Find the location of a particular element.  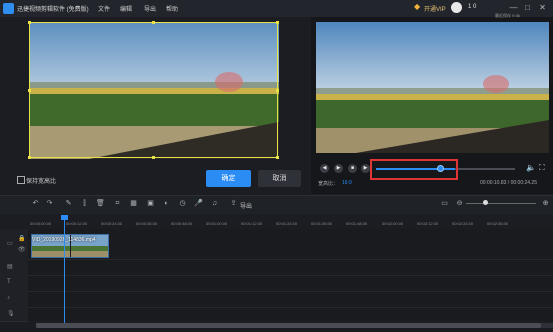

pip-track-header: ▤ is located at coordinates (14, 267).